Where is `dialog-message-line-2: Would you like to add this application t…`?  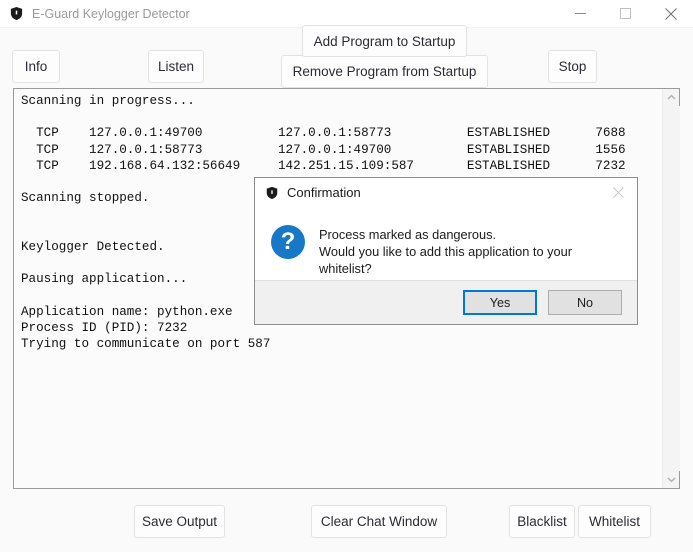
dialog-message-line-2: Would you like to add this application t… is located at coordinates (446, 260).